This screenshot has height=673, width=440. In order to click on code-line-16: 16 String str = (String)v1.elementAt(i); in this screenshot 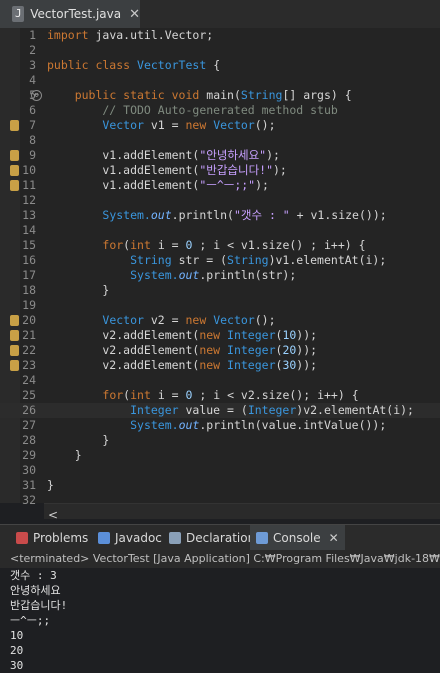, I will do `click(220, 260)`.